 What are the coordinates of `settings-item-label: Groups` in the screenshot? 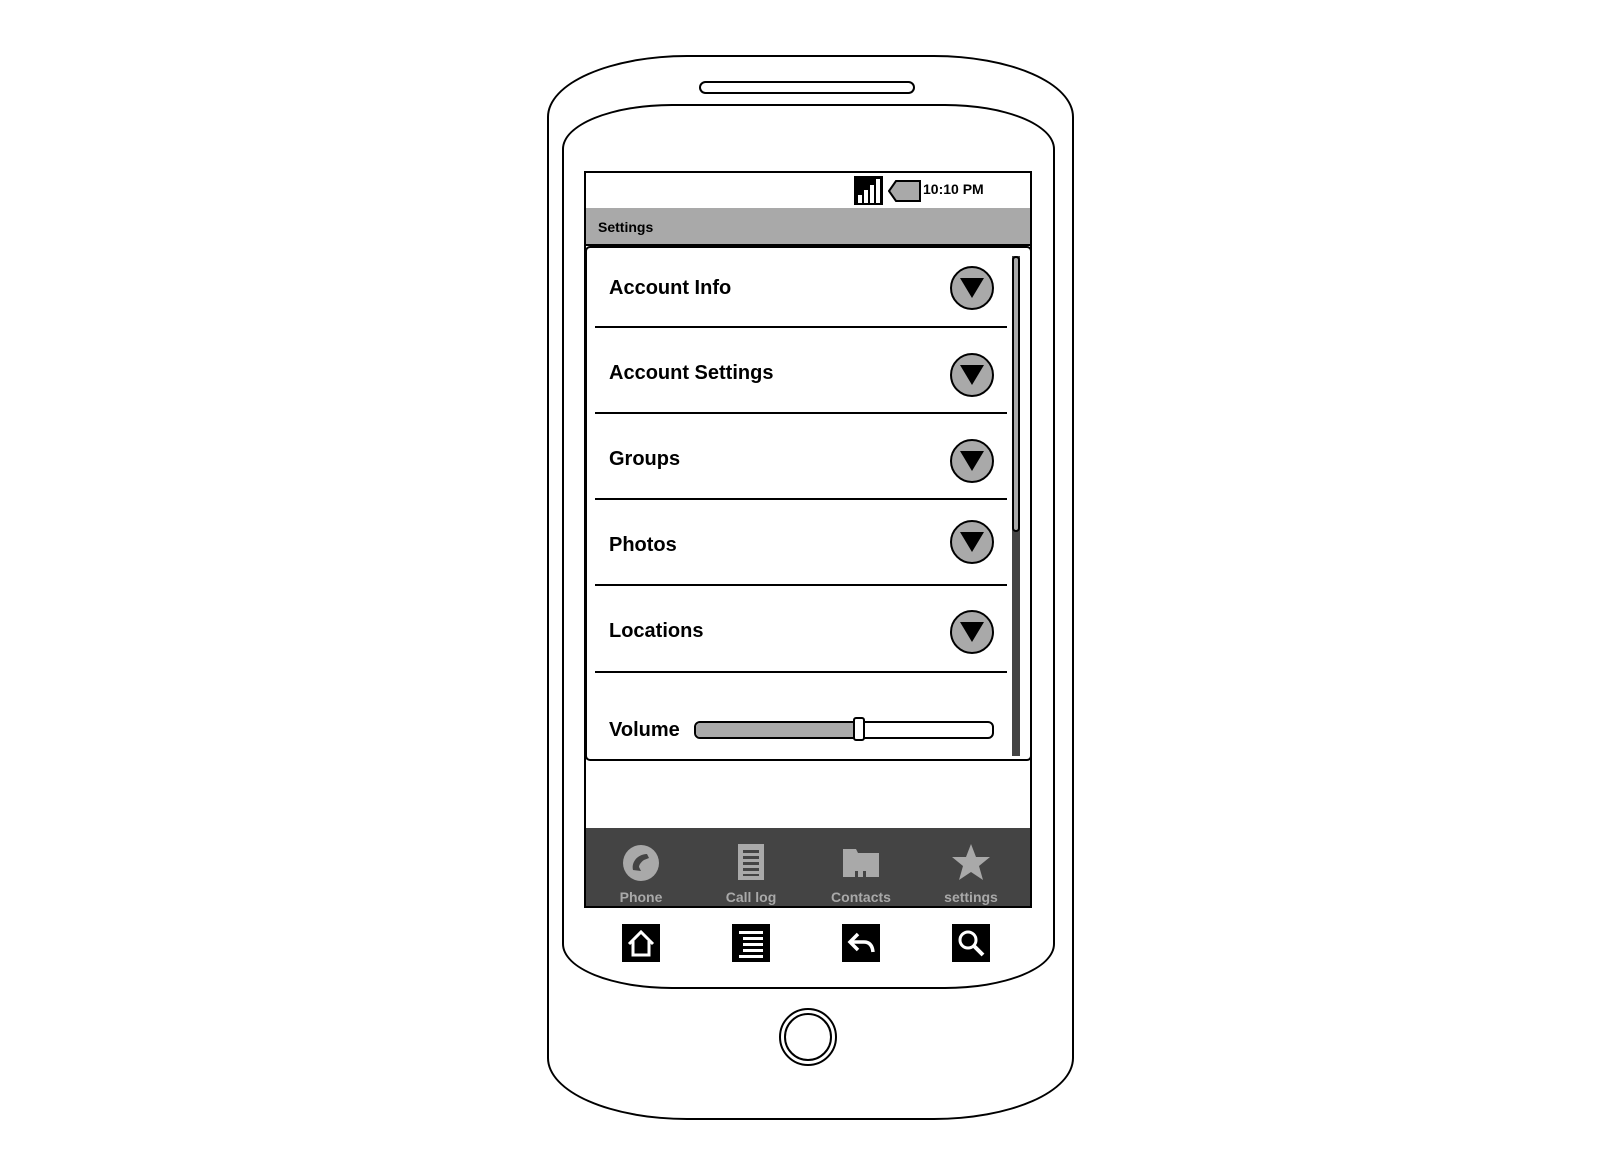 It's located at (645, 459).